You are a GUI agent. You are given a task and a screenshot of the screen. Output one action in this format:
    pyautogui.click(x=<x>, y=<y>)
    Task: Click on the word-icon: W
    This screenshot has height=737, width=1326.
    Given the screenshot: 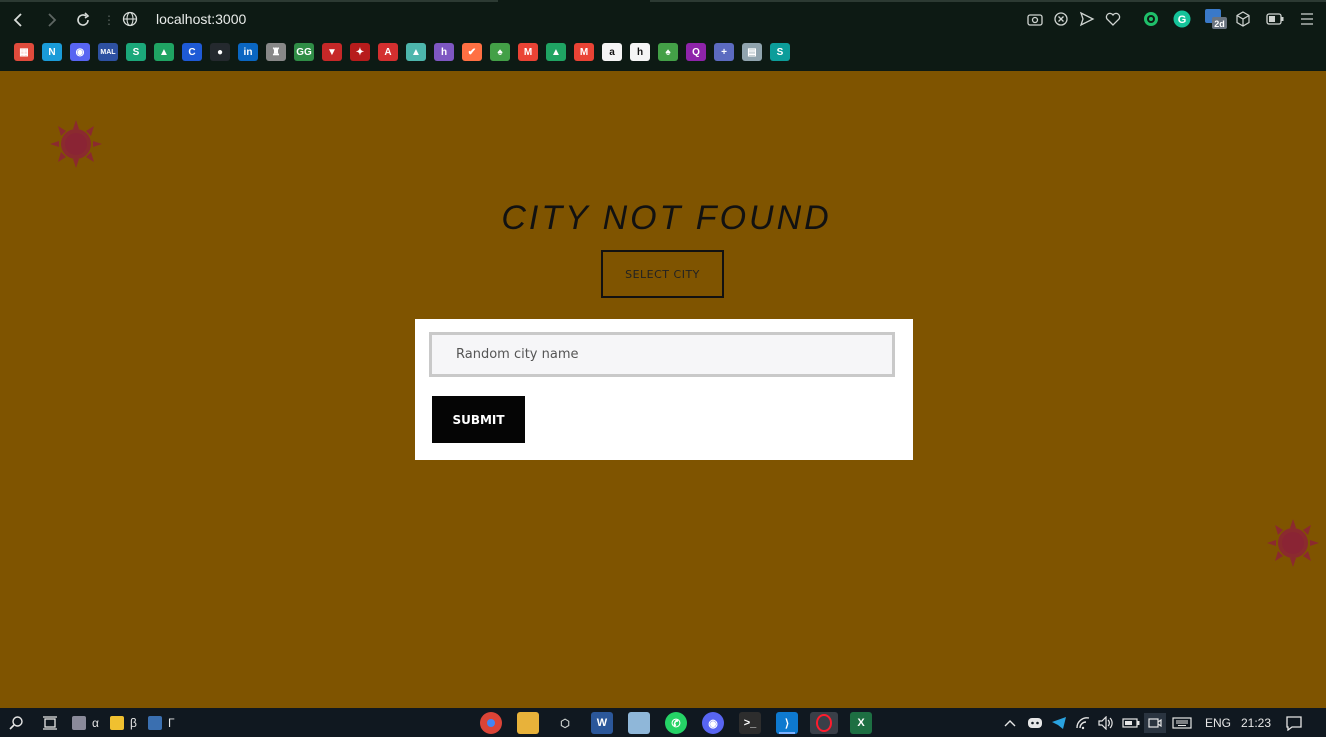 What is the action you would take?
    pyautogui.click(x=602, y=723)
    